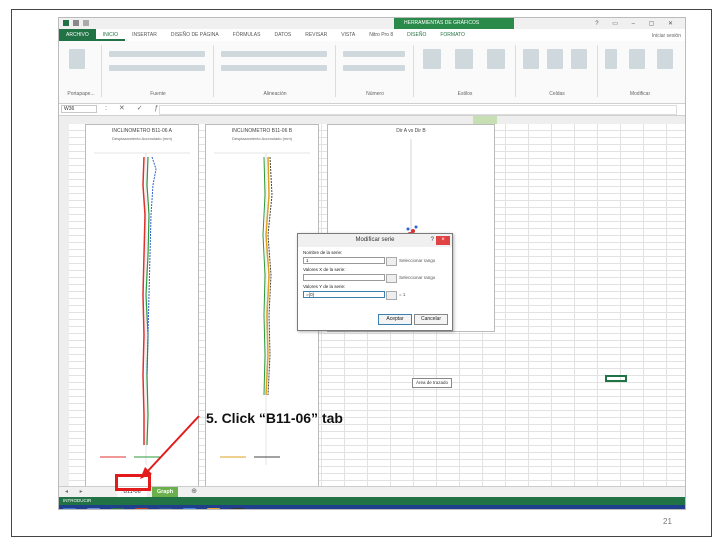 This screenshot has width=726, height=547. I want to click on callout-arrow, so click(170, 447).